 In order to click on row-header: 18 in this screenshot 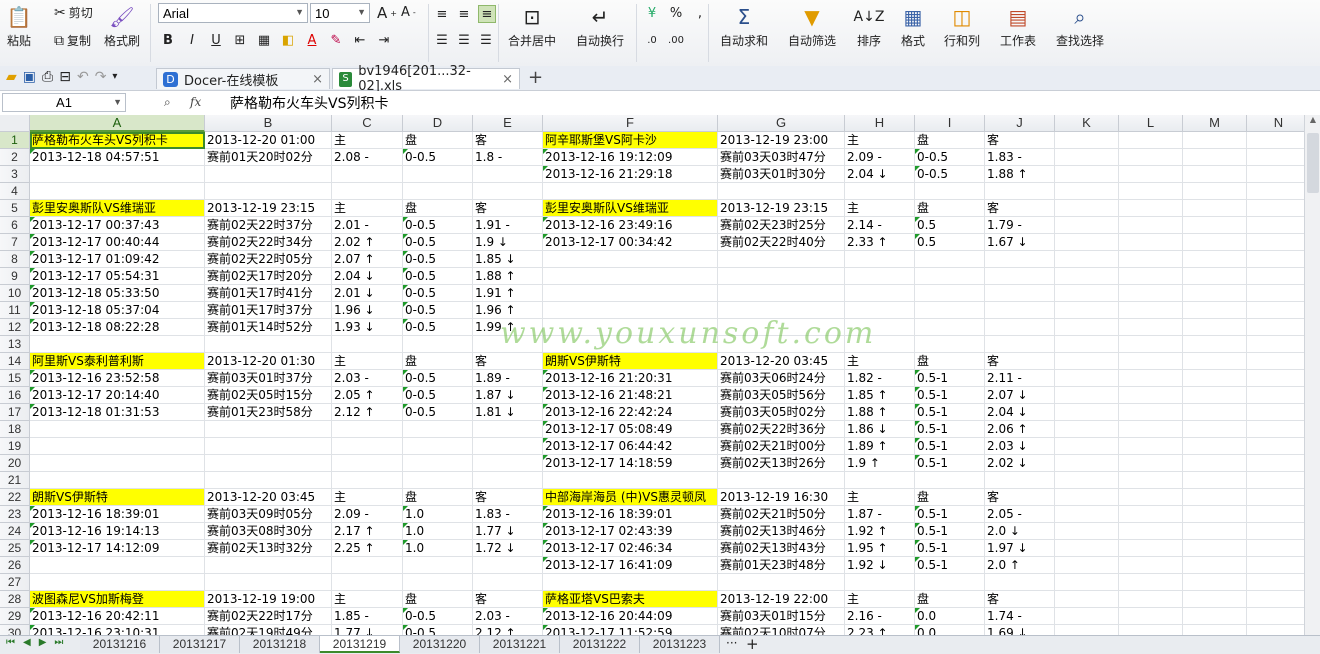, I will do `click(15, 429)`.